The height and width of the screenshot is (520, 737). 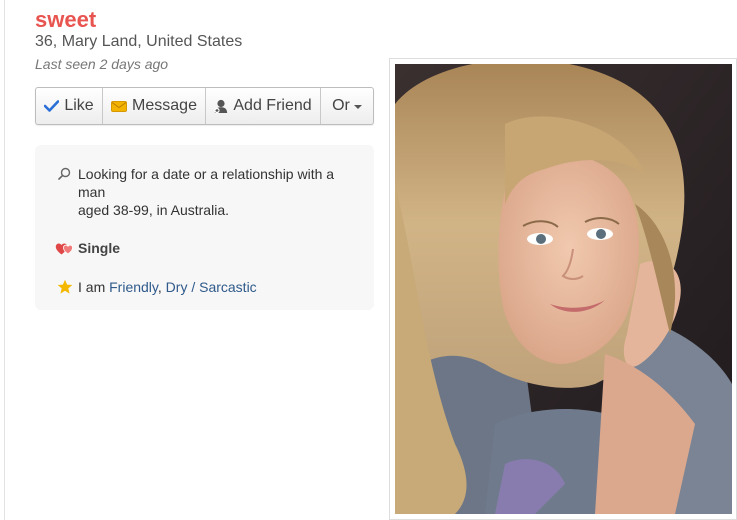 What do you see at coordinates (153, 210) in the screenshot?
I see `looking-for-line-2: aged 38-99, in Australia.` at bounding box center [153, 210].